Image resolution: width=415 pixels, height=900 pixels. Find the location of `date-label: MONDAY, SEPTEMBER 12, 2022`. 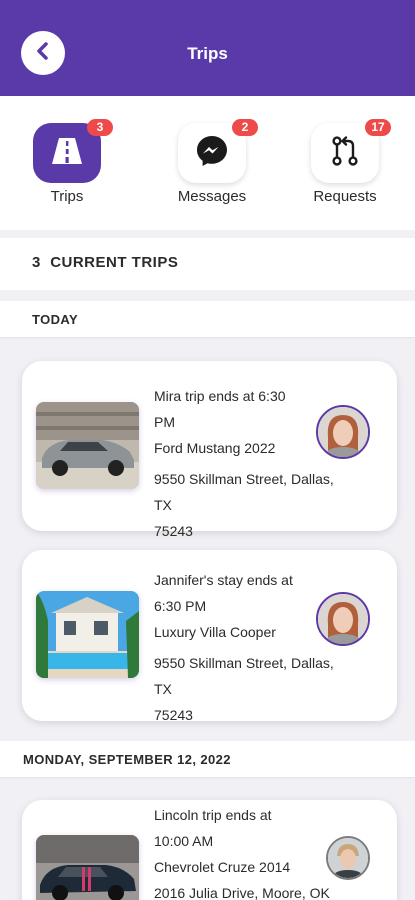

date-label: MONDAY, SEPTEMBER 12, 2022 is located at coordinates (127, 759).